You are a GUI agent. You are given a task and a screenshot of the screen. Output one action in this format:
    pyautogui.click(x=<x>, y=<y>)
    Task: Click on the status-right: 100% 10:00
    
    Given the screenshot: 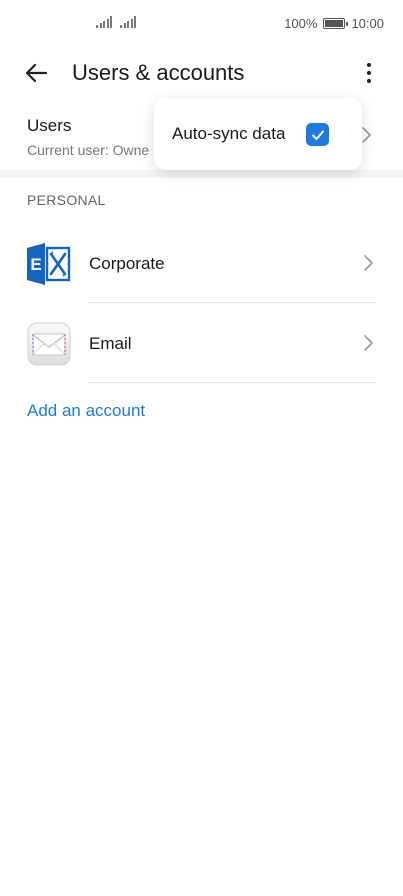 What is the action you would take?
    pyautogui.click(x=334, y=23)
    